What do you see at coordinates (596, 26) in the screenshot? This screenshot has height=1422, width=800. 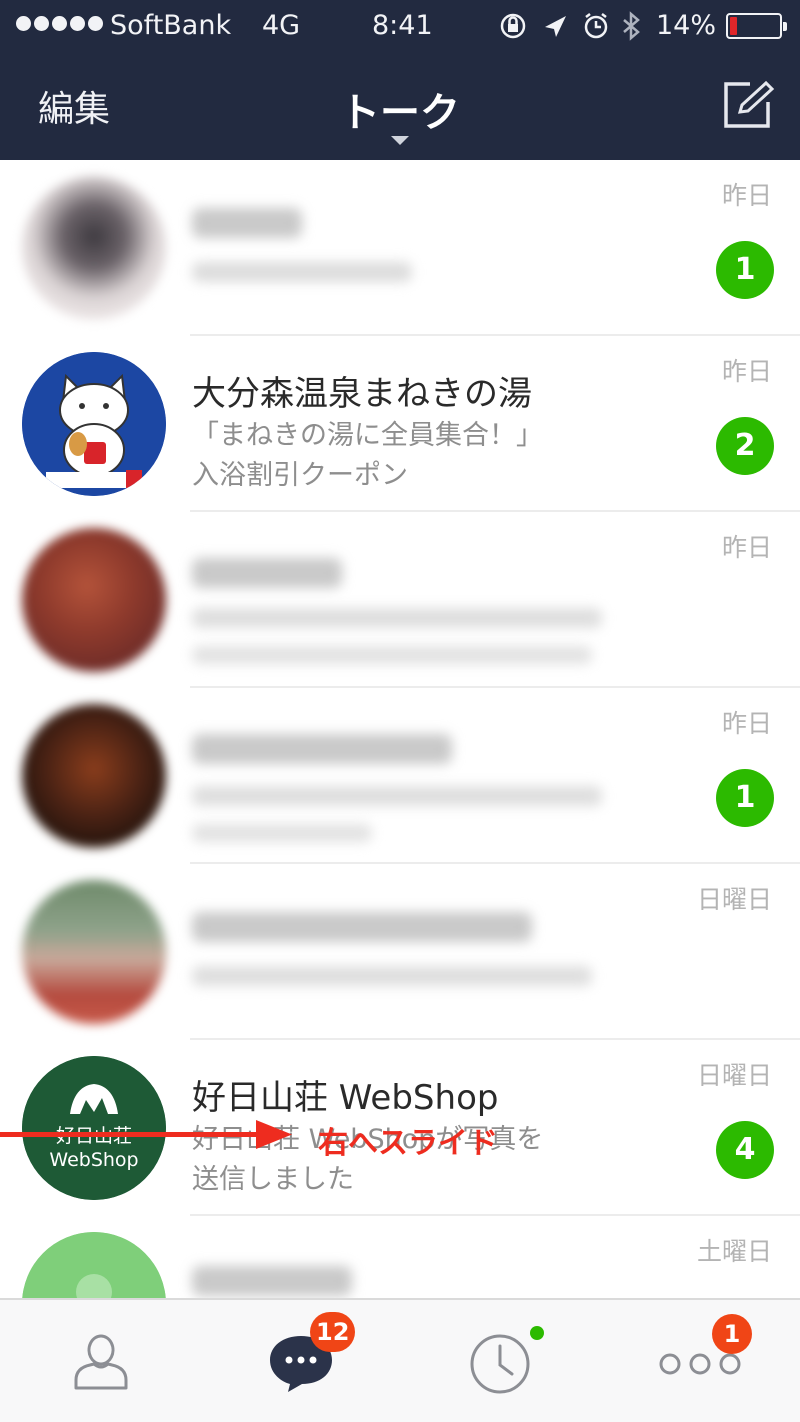 I see `alarm-icon` at bounding box center [596, 26].